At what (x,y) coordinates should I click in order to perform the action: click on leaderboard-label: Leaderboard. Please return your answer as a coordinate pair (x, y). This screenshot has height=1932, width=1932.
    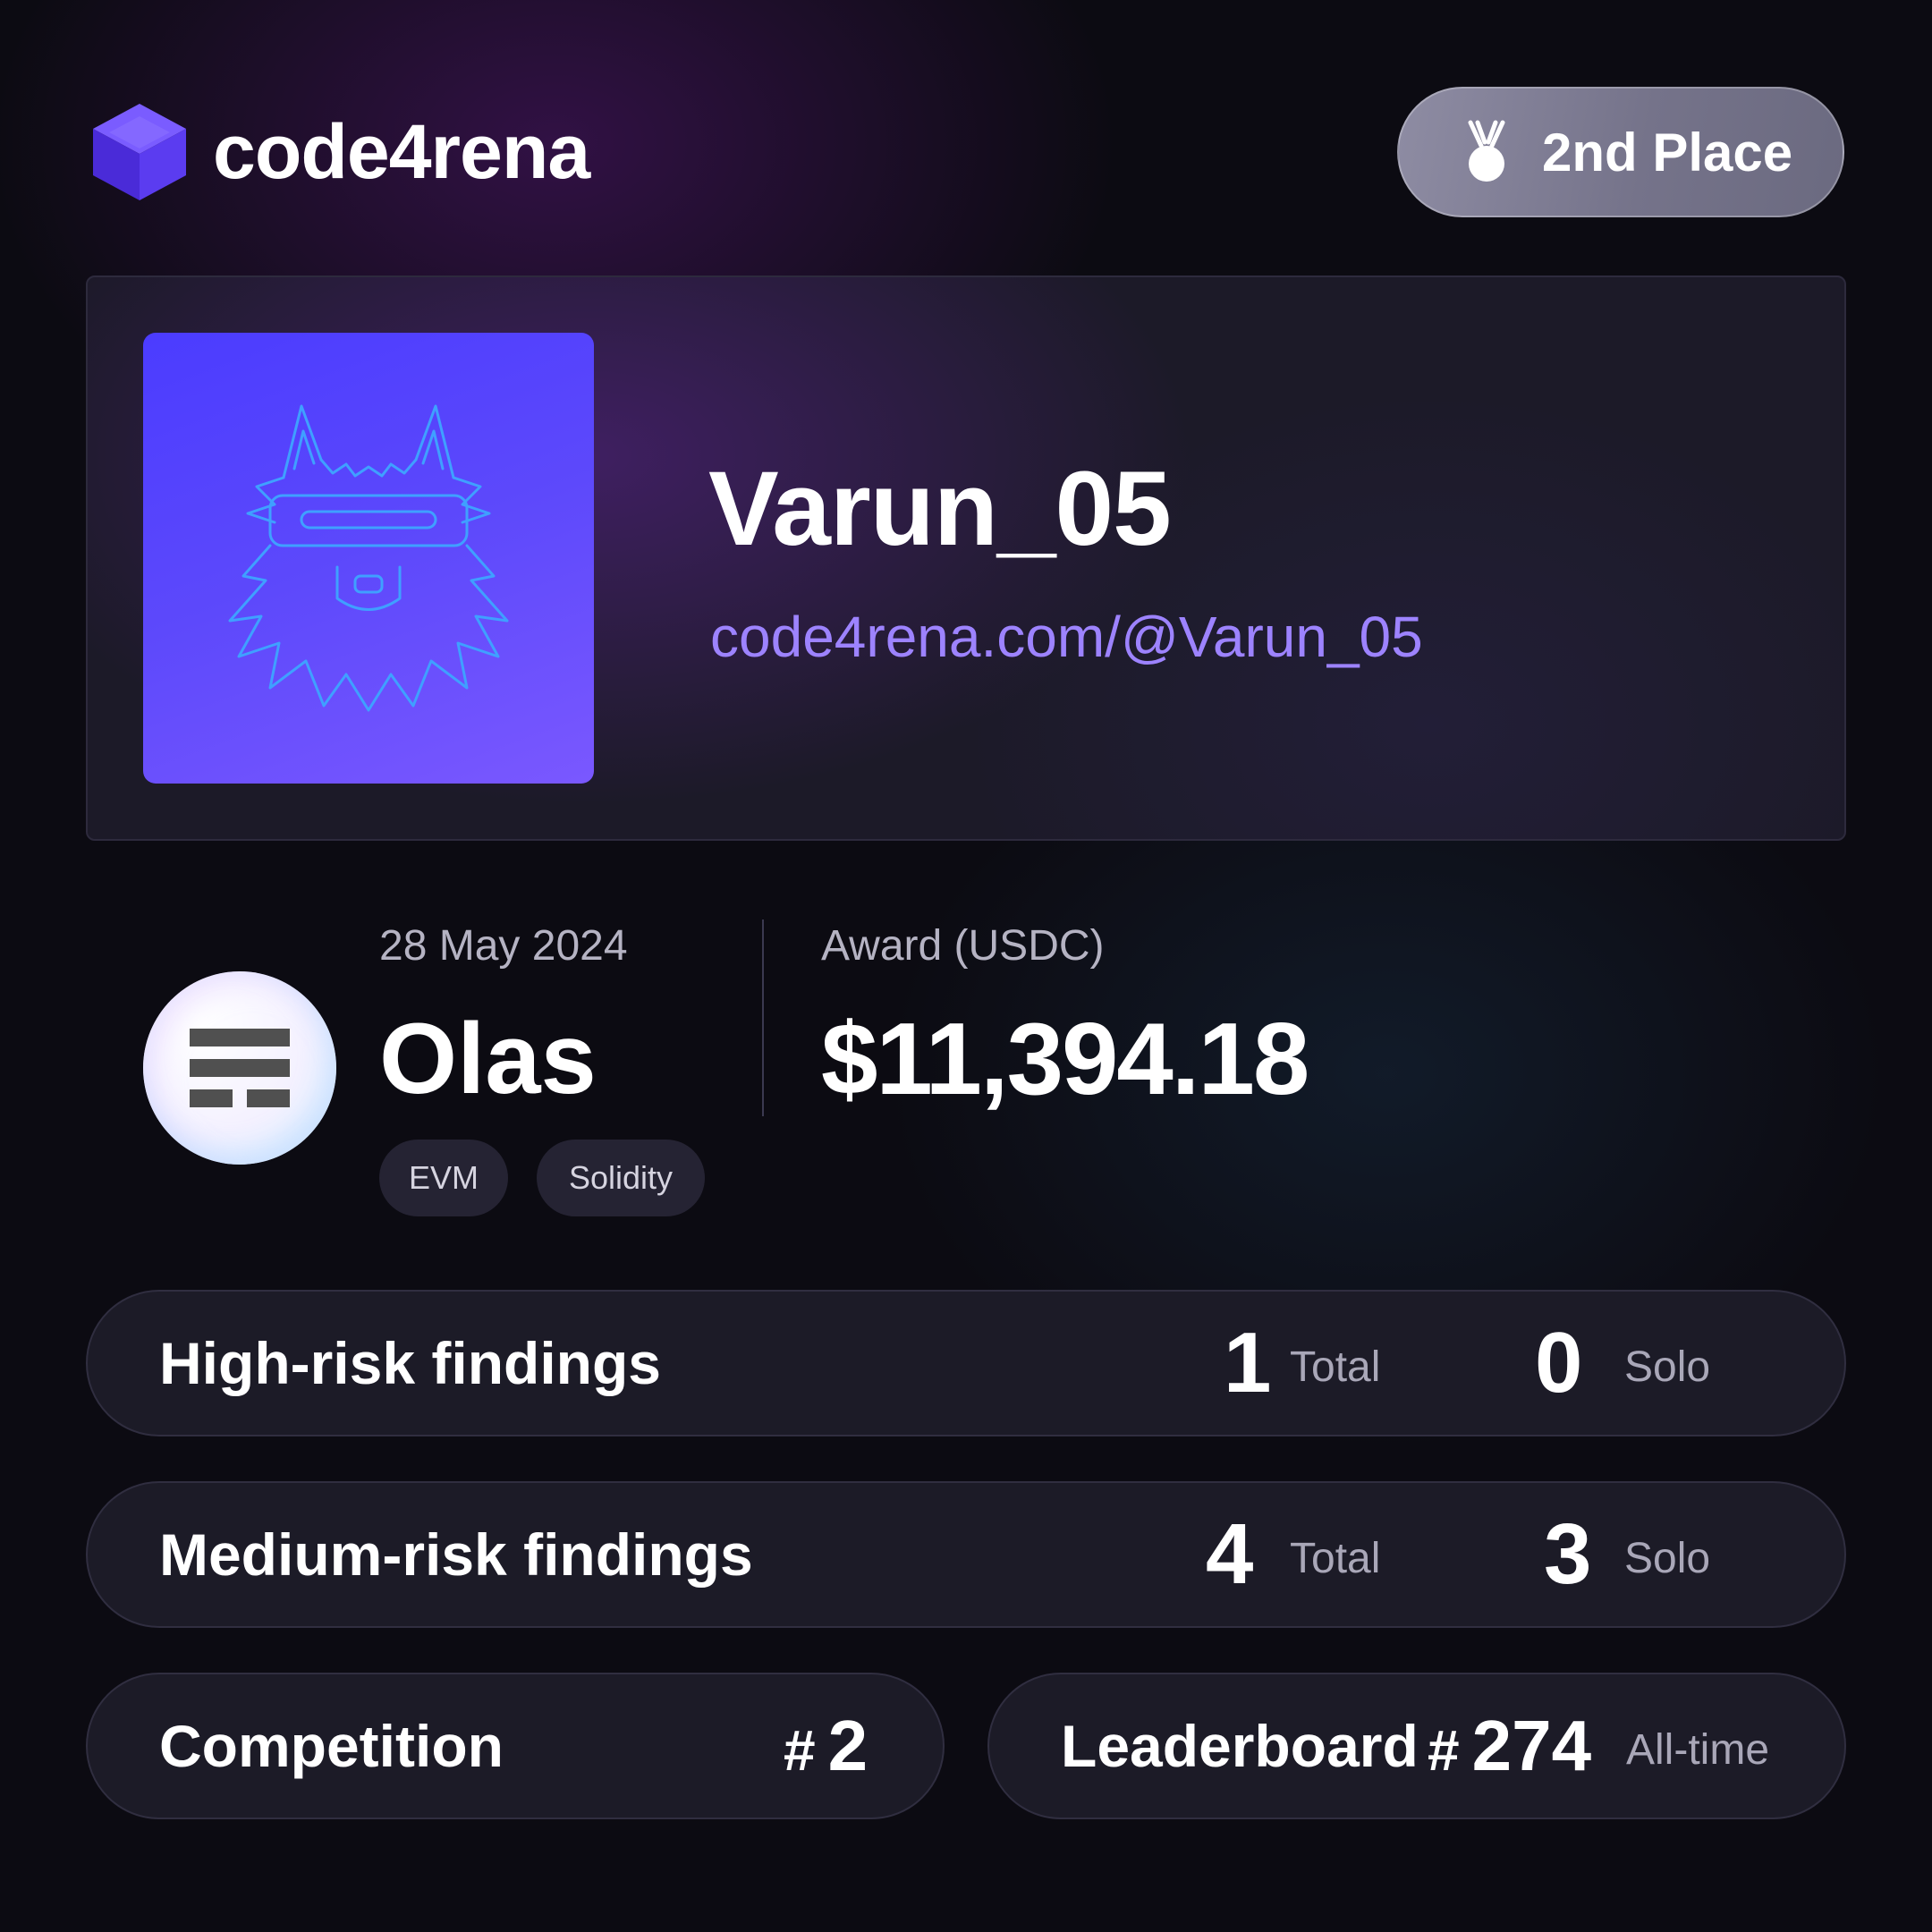
    Looking at the image, I should click on (1240, 1746).